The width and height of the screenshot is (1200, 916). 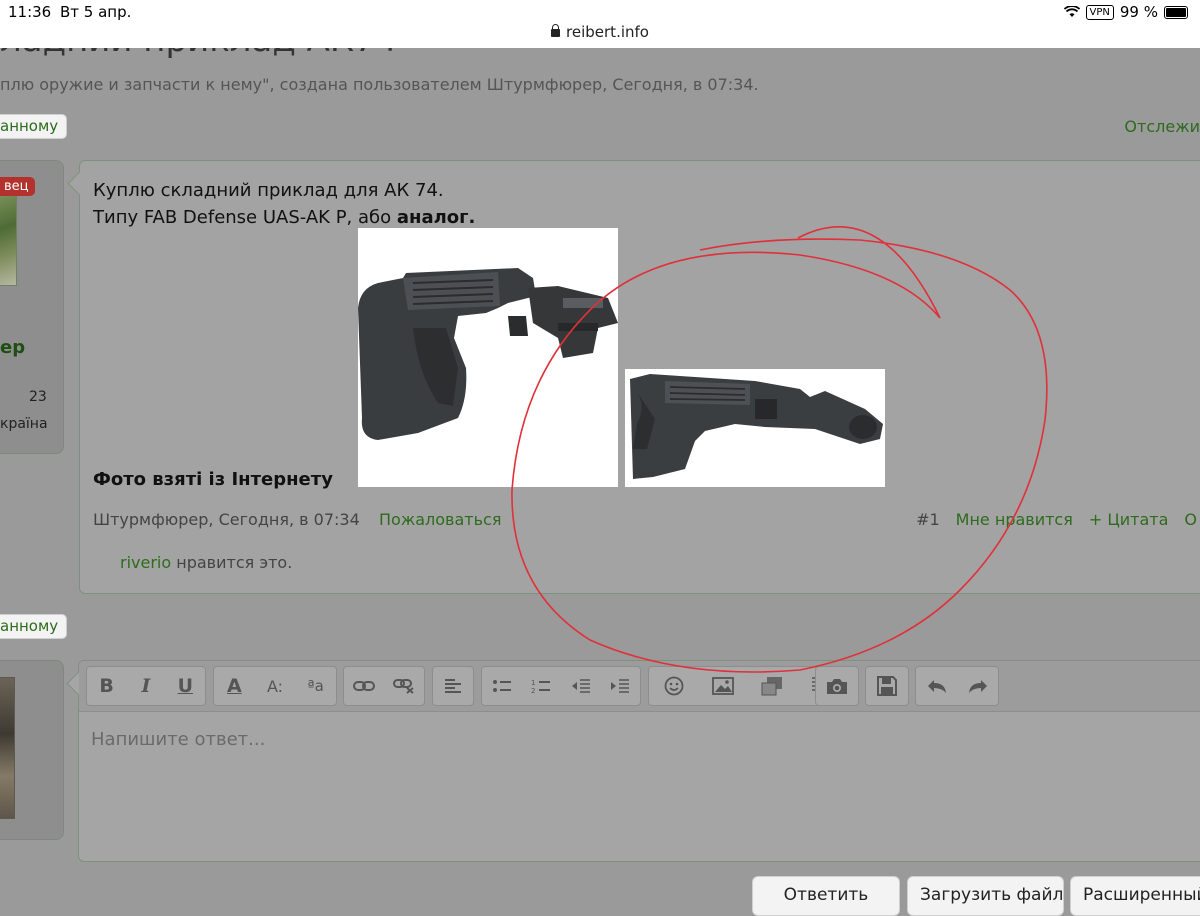 I want to click on toolbar-group-format: B I U, so click(x=146, y=686).